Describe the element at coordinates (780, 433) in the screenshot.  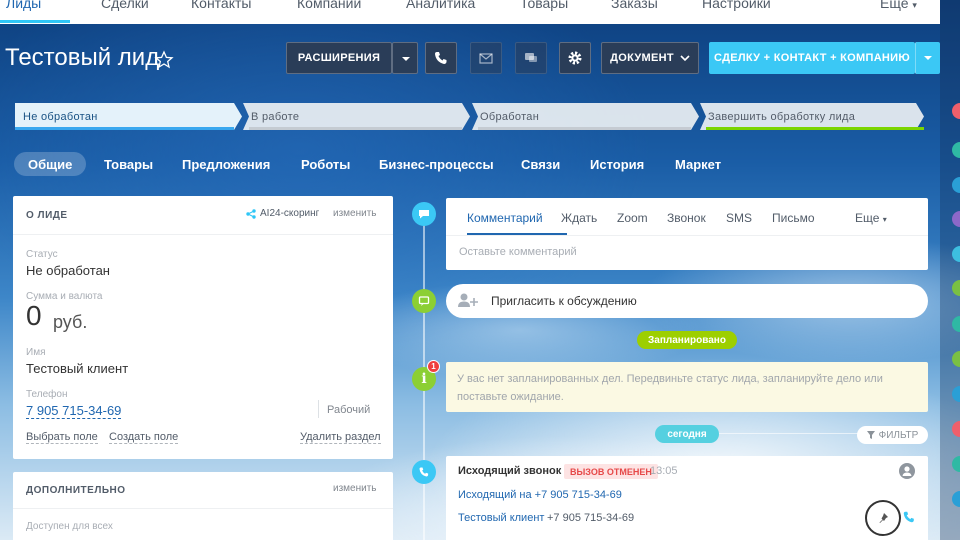
I see `today-separator` at that location.